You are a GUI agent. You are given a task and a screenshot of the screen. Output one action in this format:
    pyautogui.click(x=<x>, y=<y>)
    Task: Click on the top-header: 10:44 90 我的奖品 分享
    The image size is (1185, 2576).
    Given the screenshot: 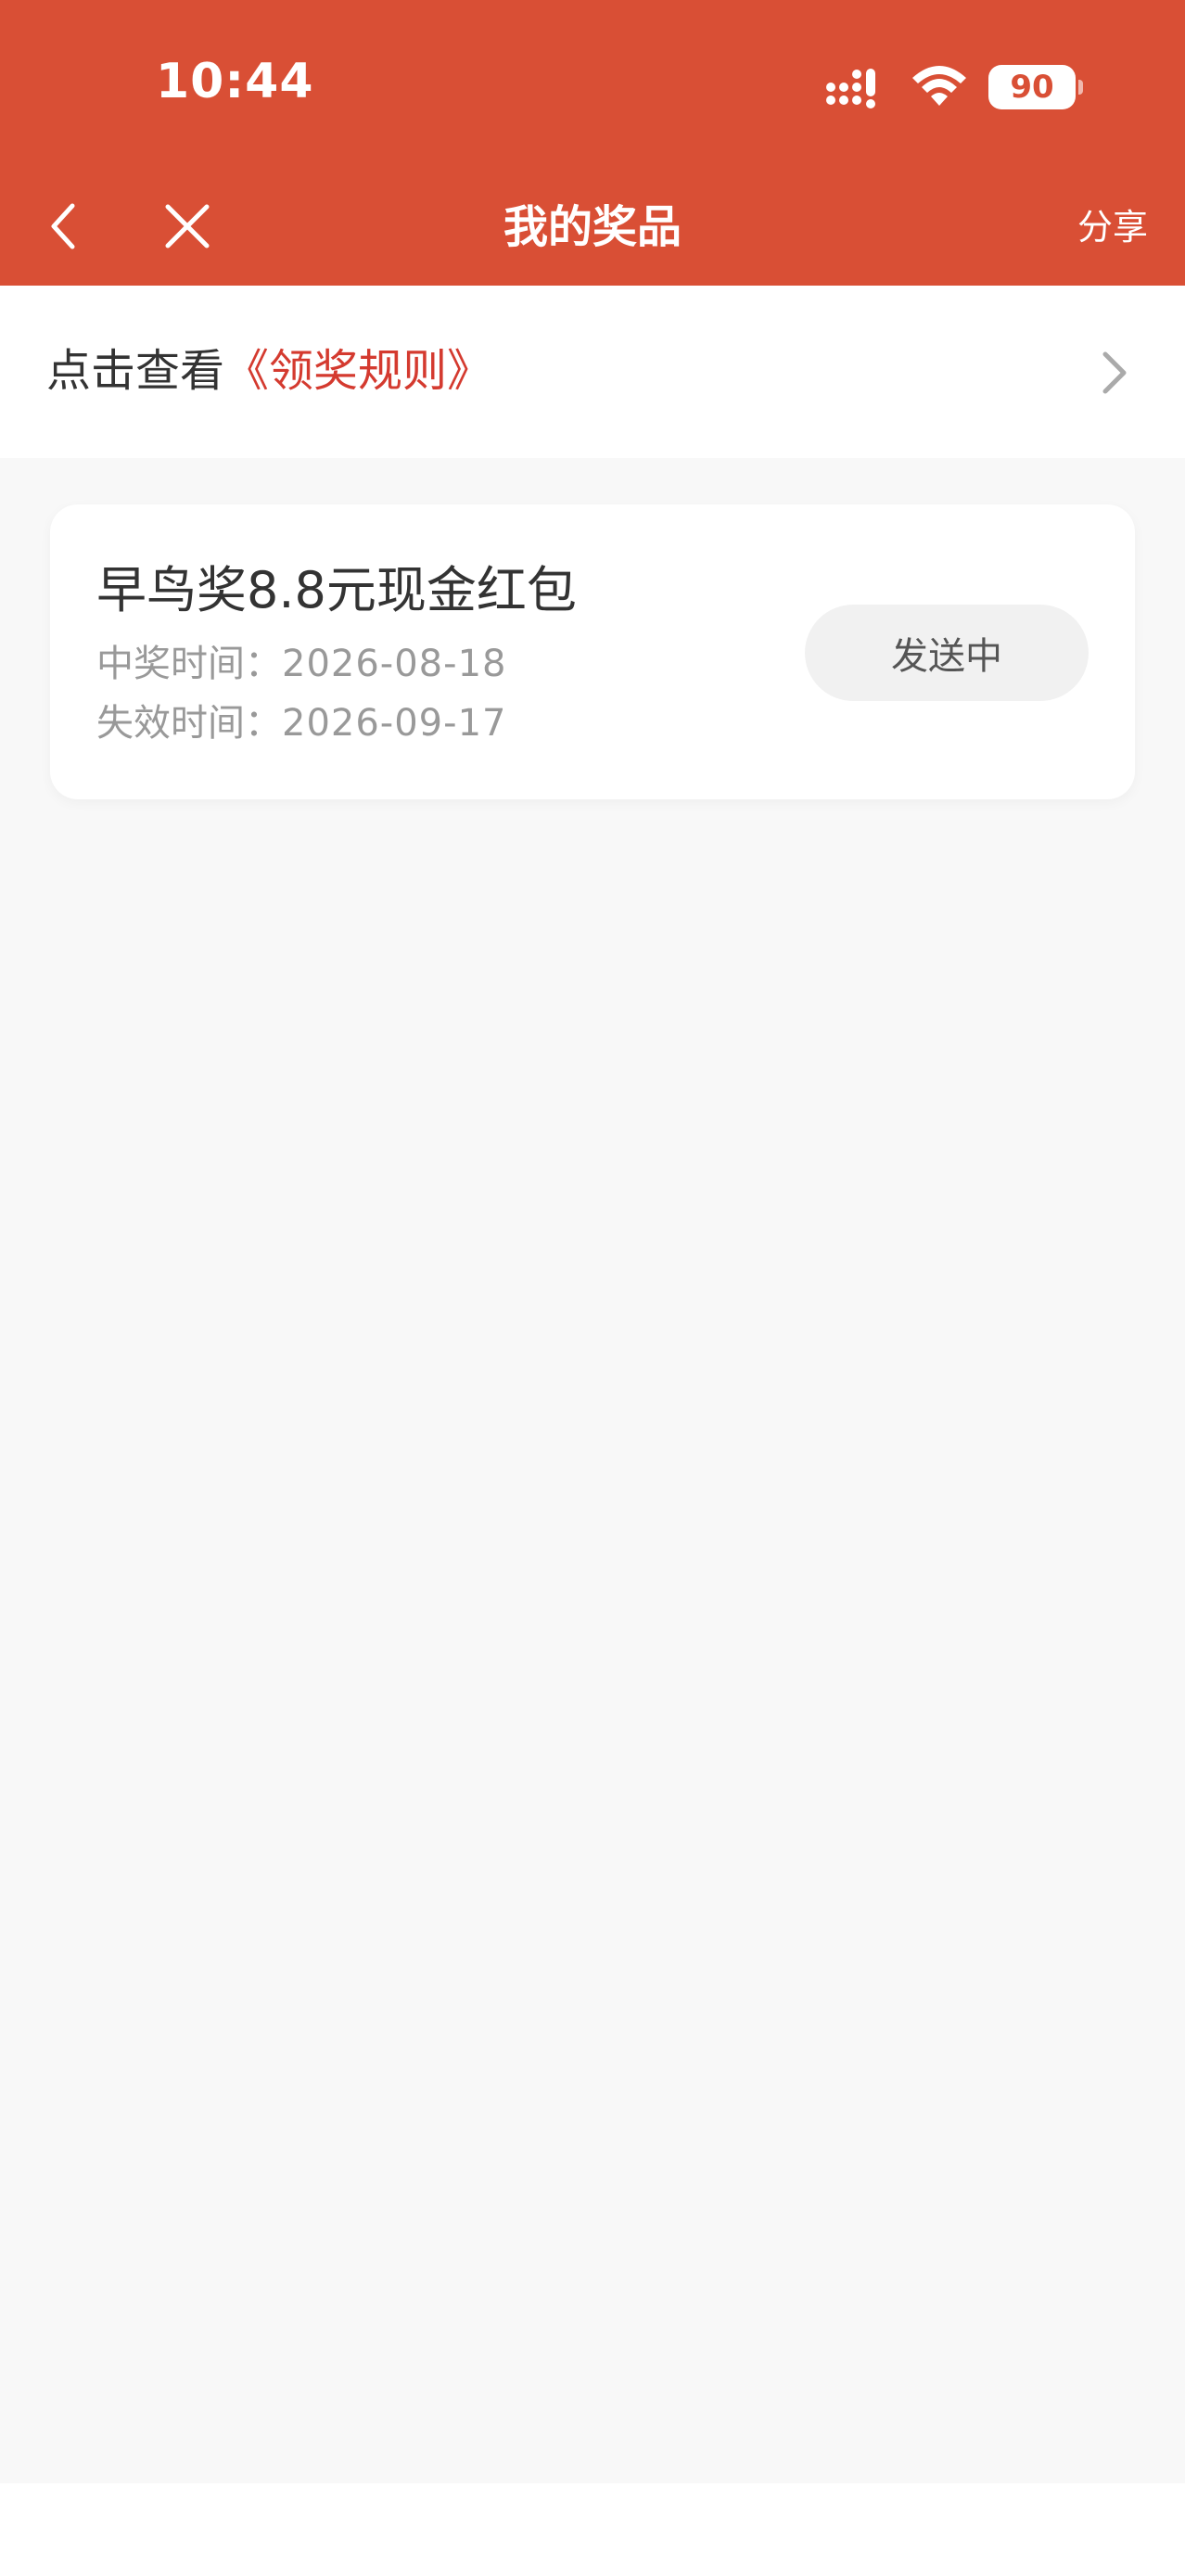 What is the action you would take?
    pyautogui.click(x=592, y=143)
    